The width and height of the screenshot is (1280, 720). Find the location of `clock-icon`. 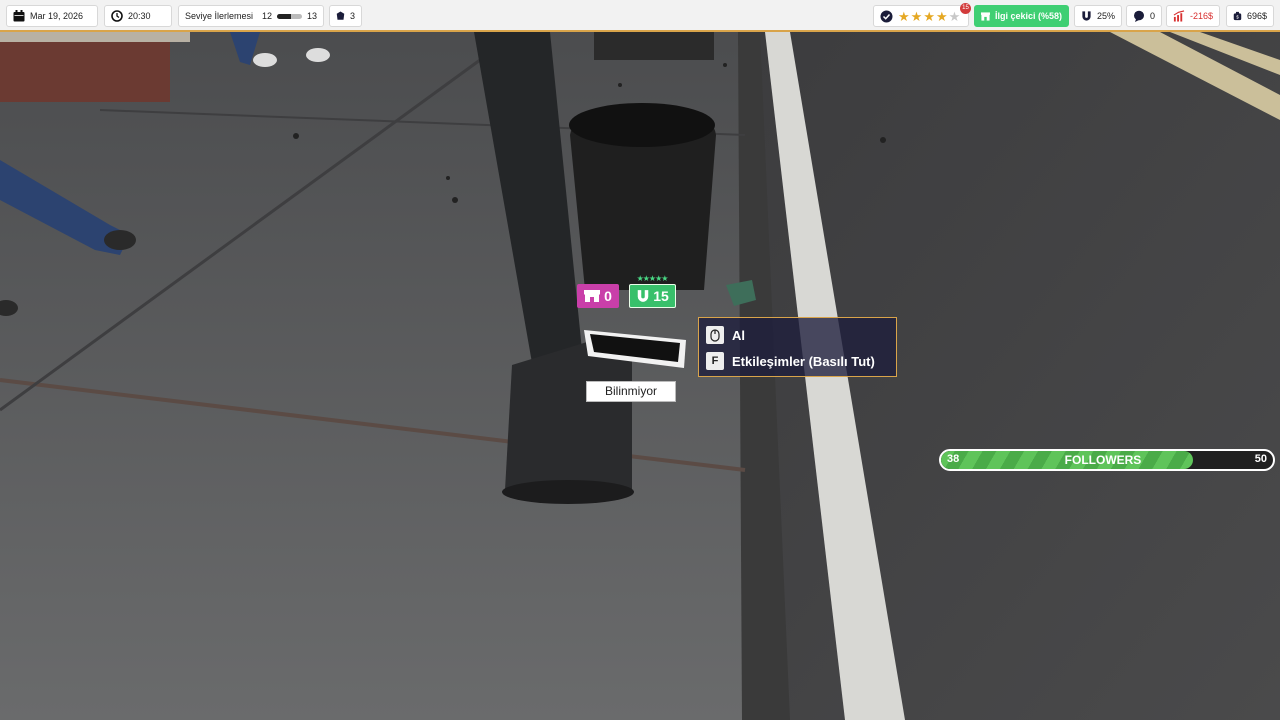

clock-icon is located at coordinates (117, 16).